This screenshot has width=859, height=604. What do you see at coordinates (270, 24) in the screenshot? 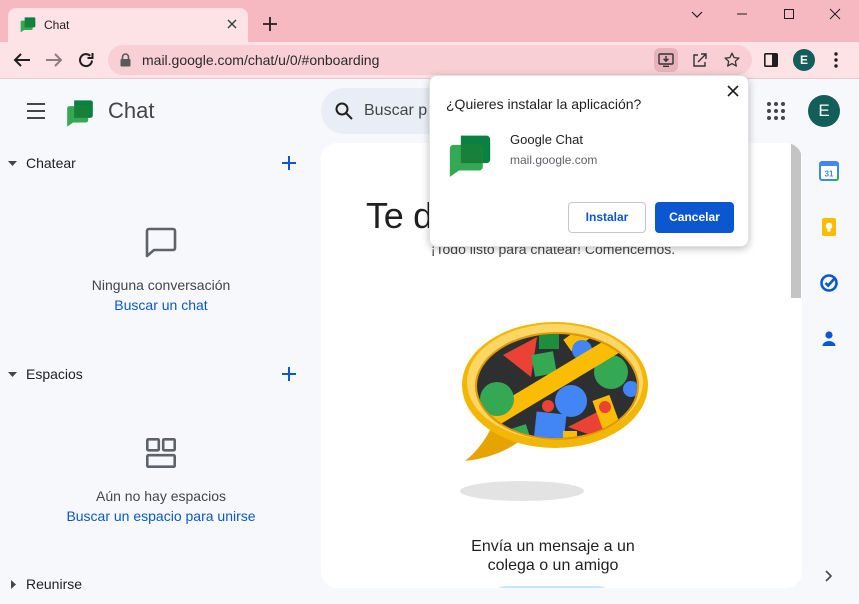
I see `new-tab-plus-icon` at bounding box center [270, 24].